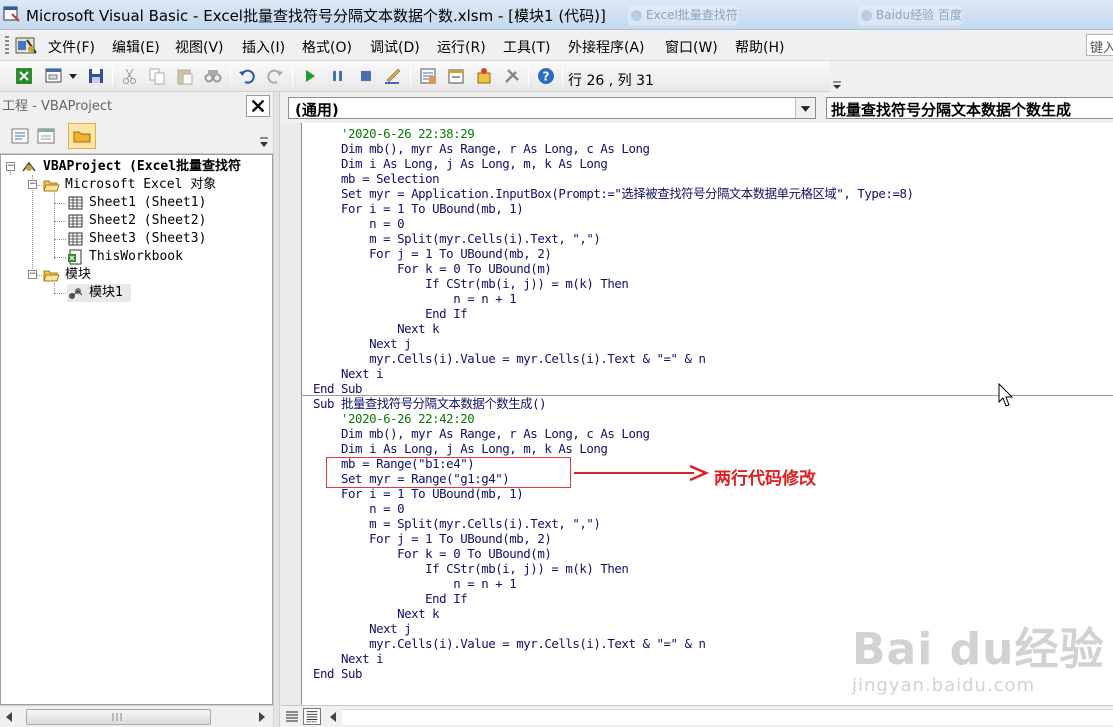  What do you see at coordinates (366, 76) in the screenshot?
I see `reset-icon` at bounding box center [366, 76].